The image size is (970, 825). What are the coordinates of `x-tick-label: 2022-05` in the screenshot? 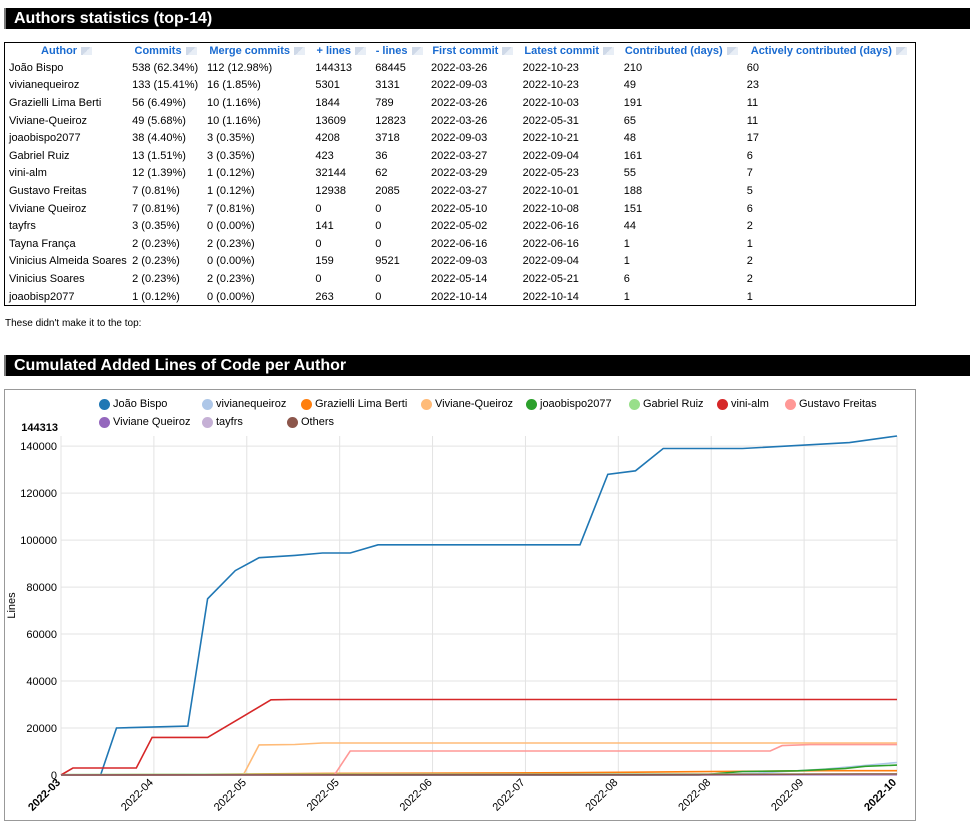 It's located at (323, 795).